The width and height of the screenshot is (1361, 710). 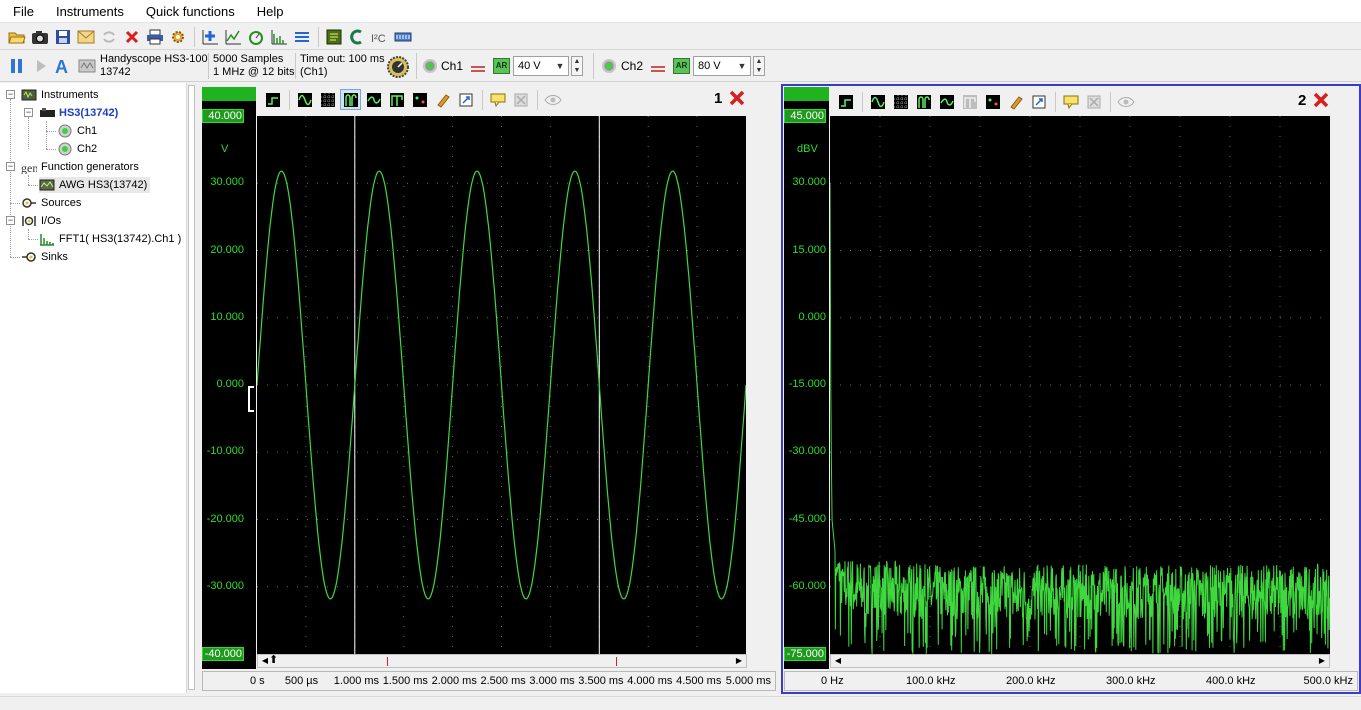 What do you see at coordinates (501, 66) in the screenshot?
I see `ch1-autorange-button: AR` at bounding box center [501, 66].